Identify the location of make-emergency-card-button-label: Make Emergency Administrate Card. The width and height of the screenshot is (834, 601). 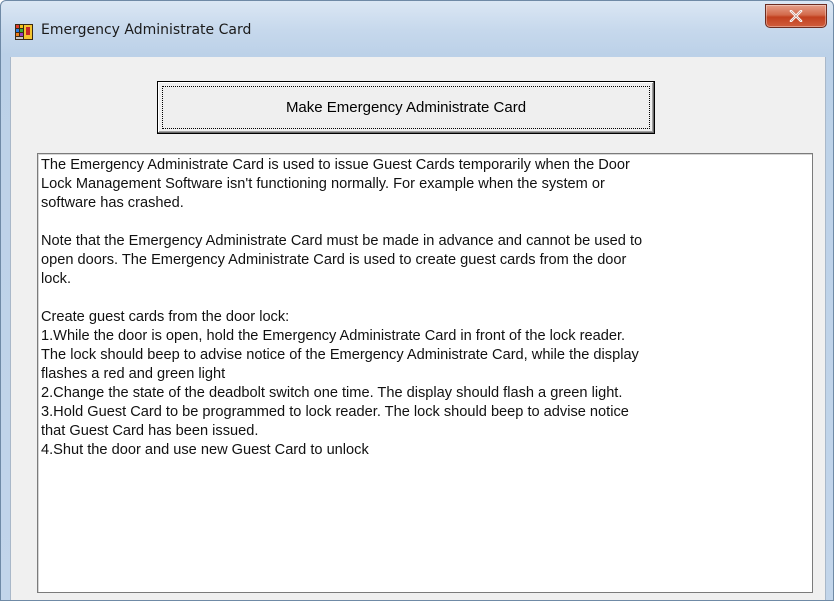
(406, 107).